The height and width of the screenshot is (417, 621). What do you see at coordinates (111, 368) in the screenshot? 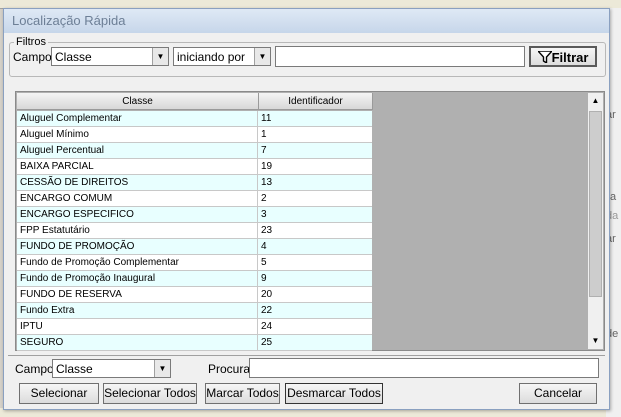
I see `bottom-campo-select: Classe ▼` at bounding box center [111, 368].